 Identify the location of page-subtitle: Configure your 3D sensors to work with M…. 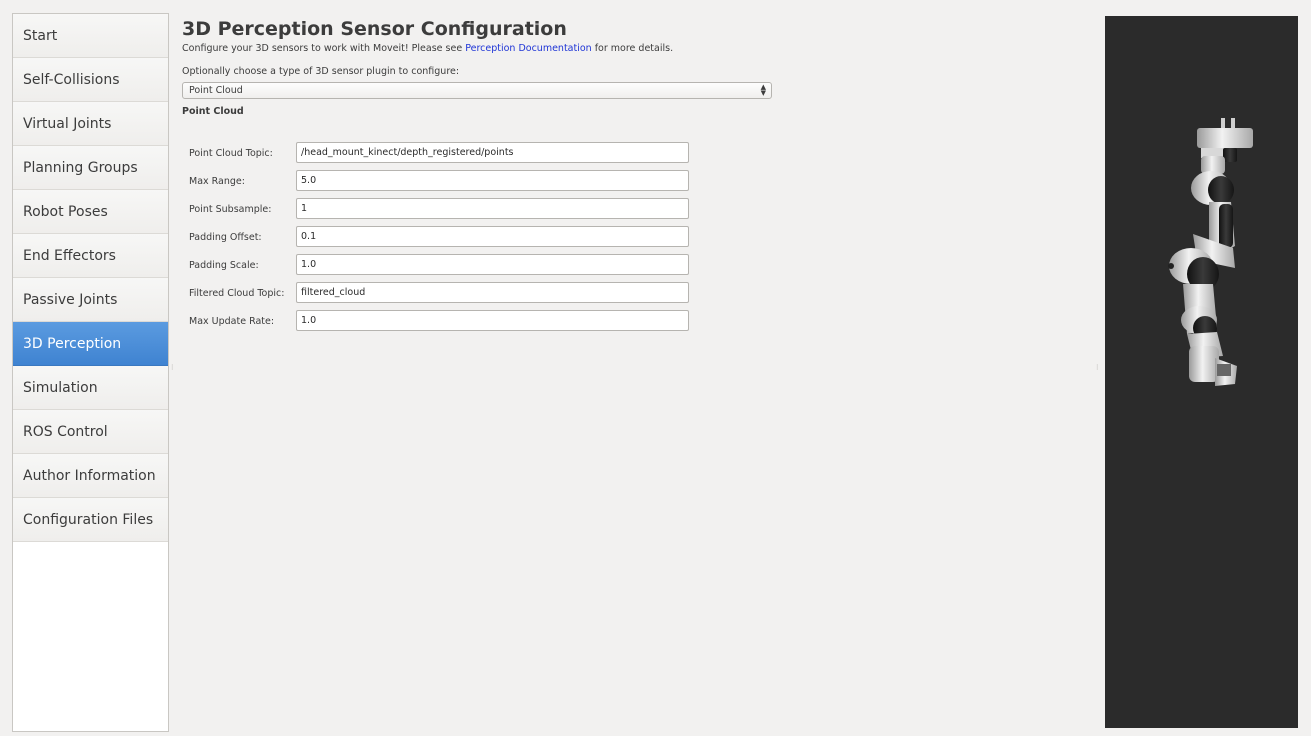
(482, 48).